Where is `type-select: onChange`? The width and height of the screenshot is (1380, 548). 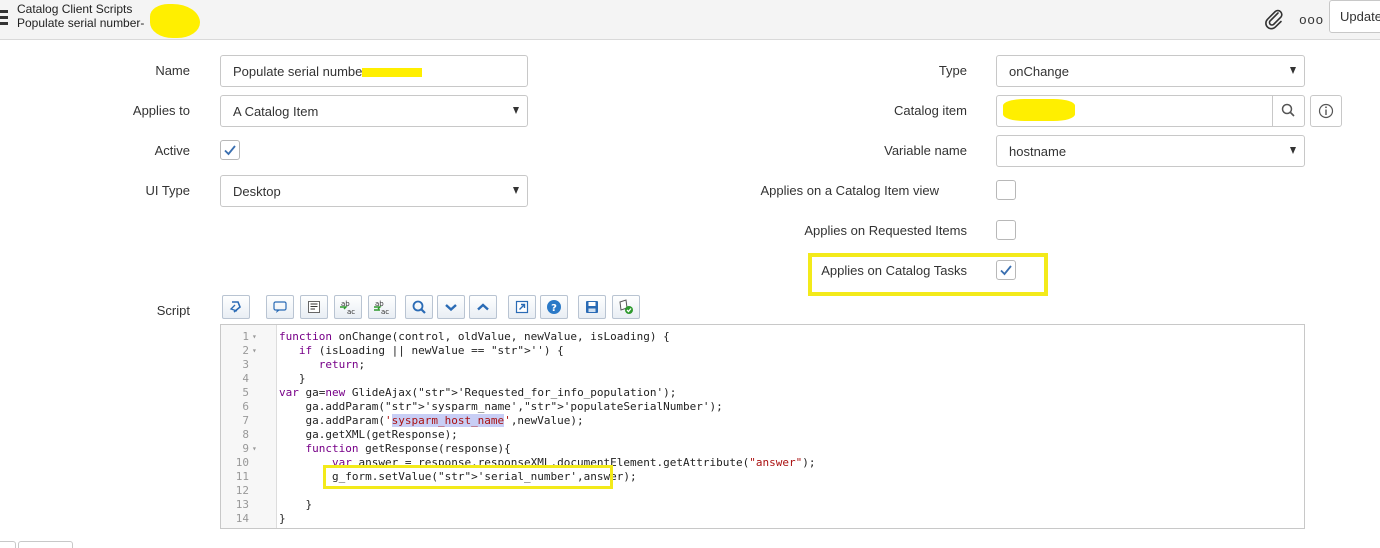 type-select: onChange is located at coordinates (1150, 71).